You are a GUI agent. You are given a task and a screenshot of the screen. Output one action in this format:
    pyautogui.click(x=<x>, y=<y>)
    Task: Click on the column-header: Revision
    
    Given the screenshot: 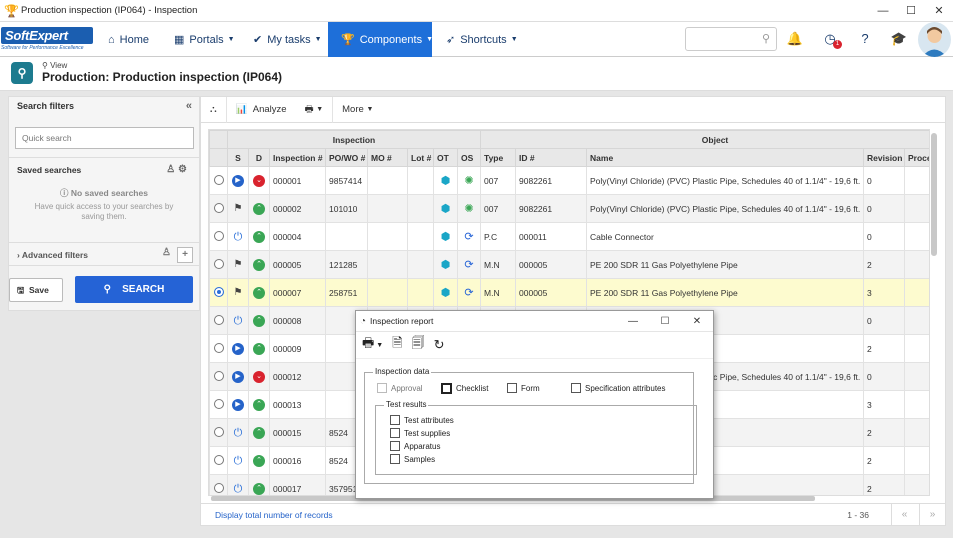 What is the action you would take?
    pyautogui.click(x=884, y=157)
    